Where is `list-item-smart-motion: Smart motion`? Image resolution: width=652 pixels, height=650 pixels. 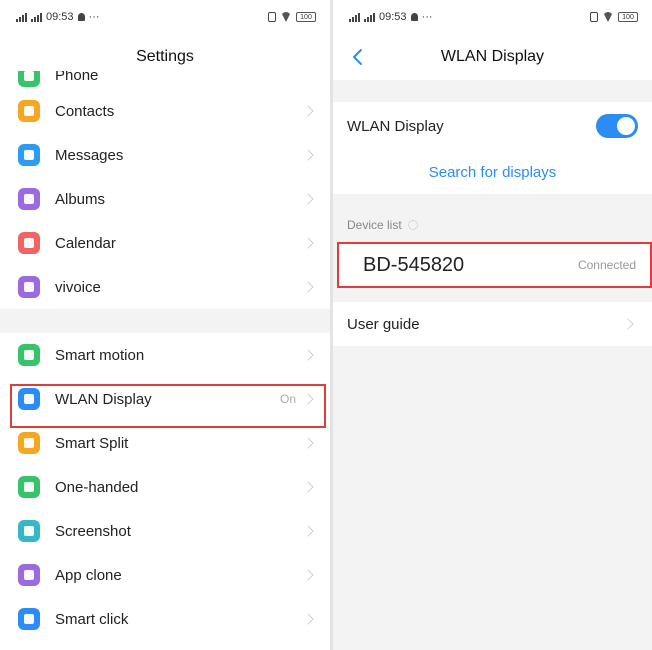
list-item-smart-motion: Smart motion is located at coordinates (165, 355).